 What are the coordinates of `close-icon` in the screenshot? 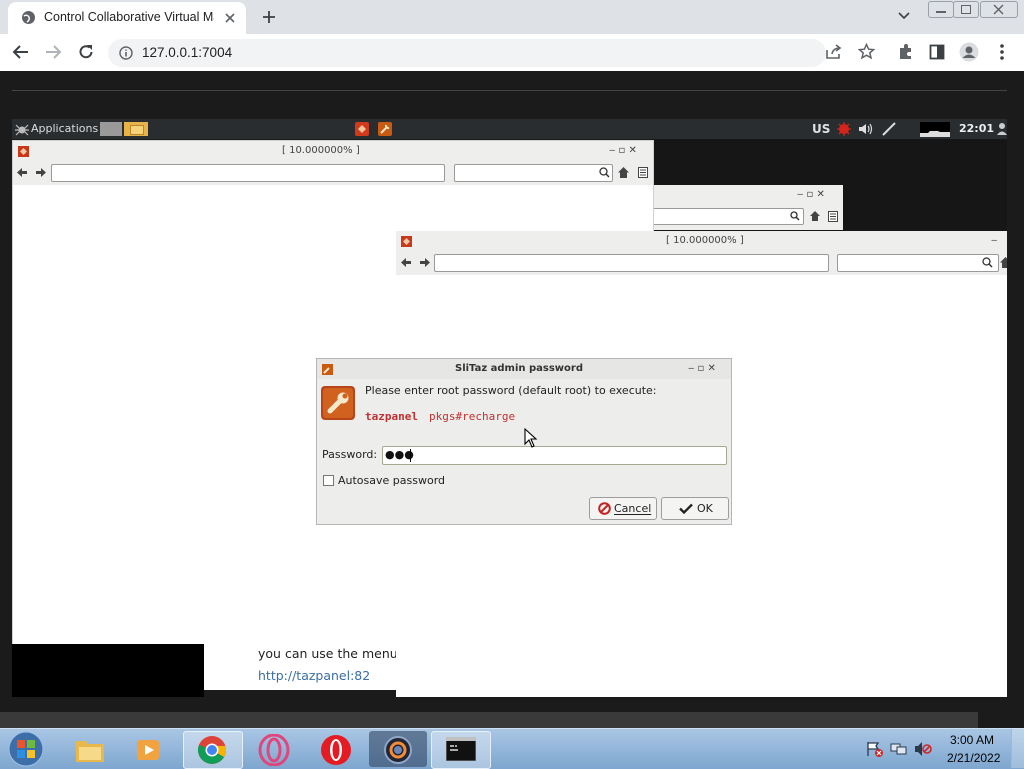 It's located at (998, 9).